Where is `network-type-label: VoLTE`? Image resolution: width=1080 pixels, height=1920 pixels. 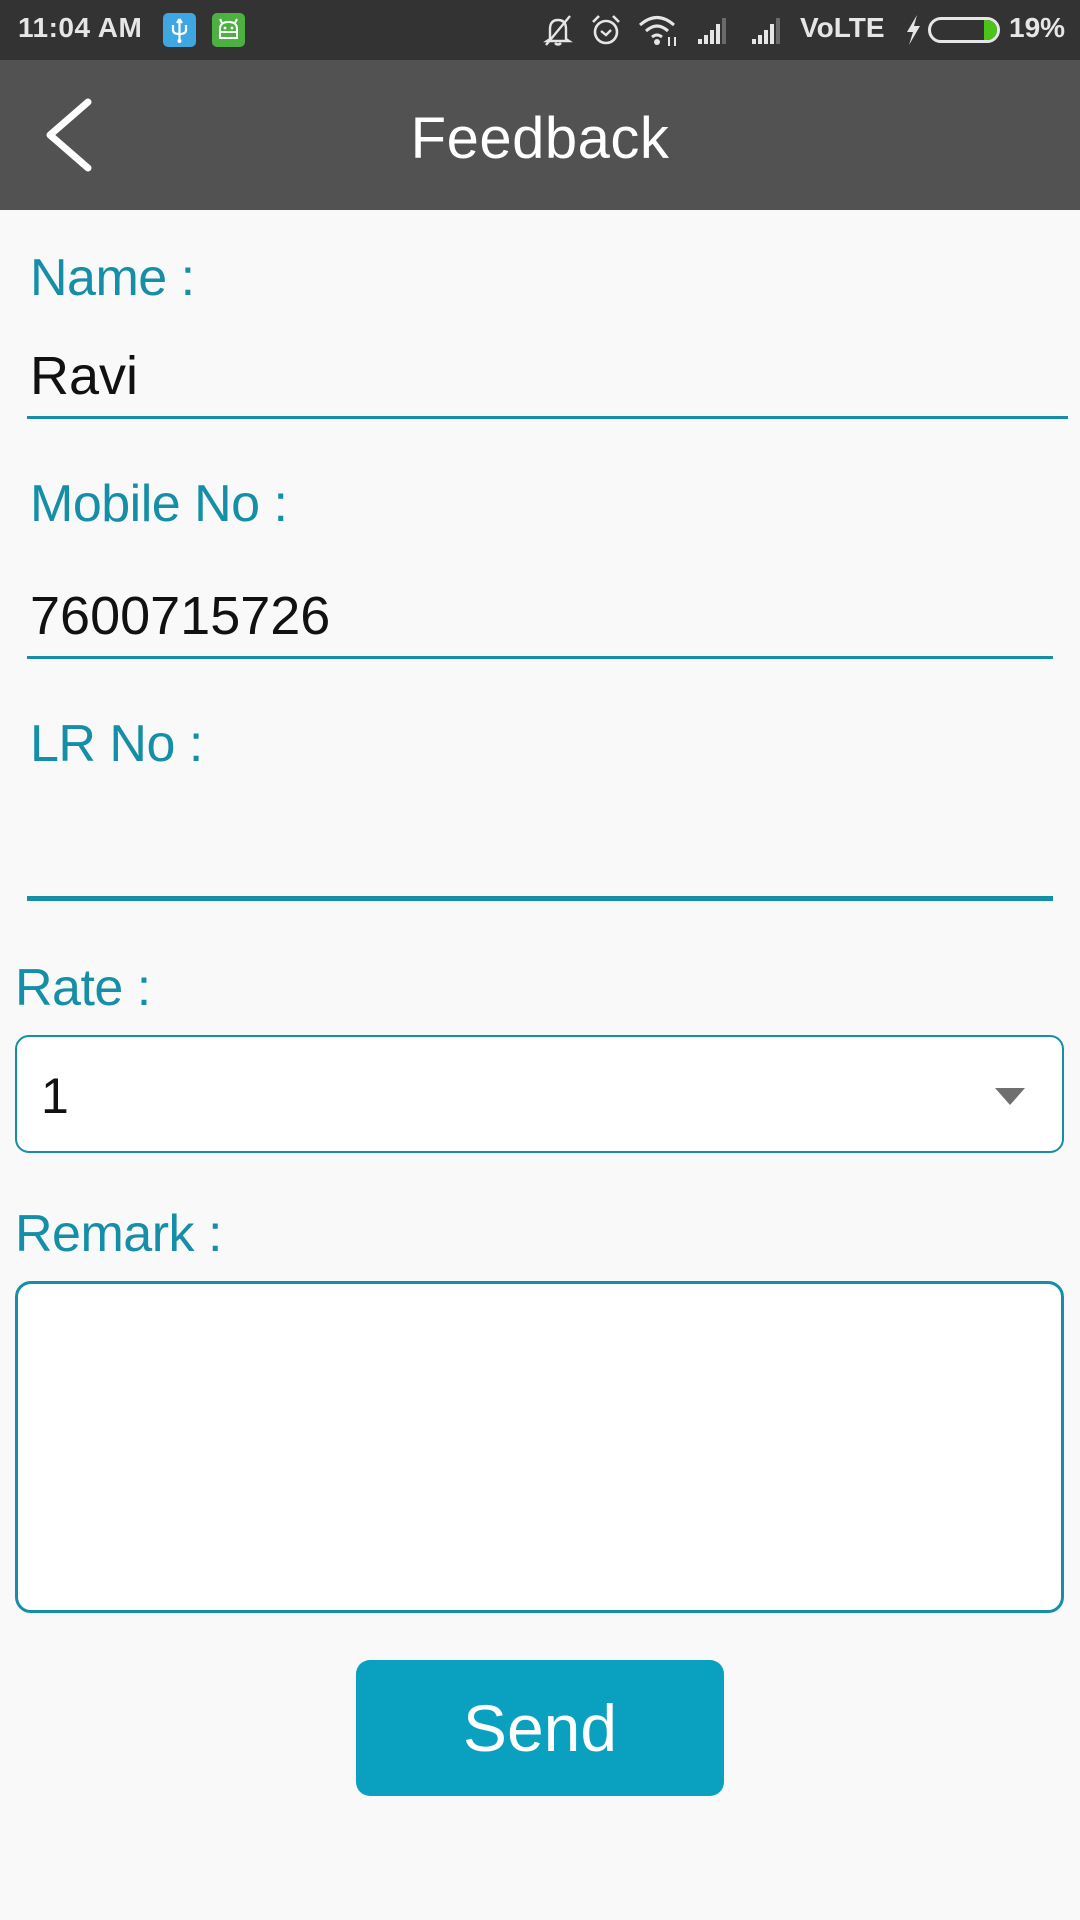 network-type-label: VoLTE is located at coordinates (842, 27).